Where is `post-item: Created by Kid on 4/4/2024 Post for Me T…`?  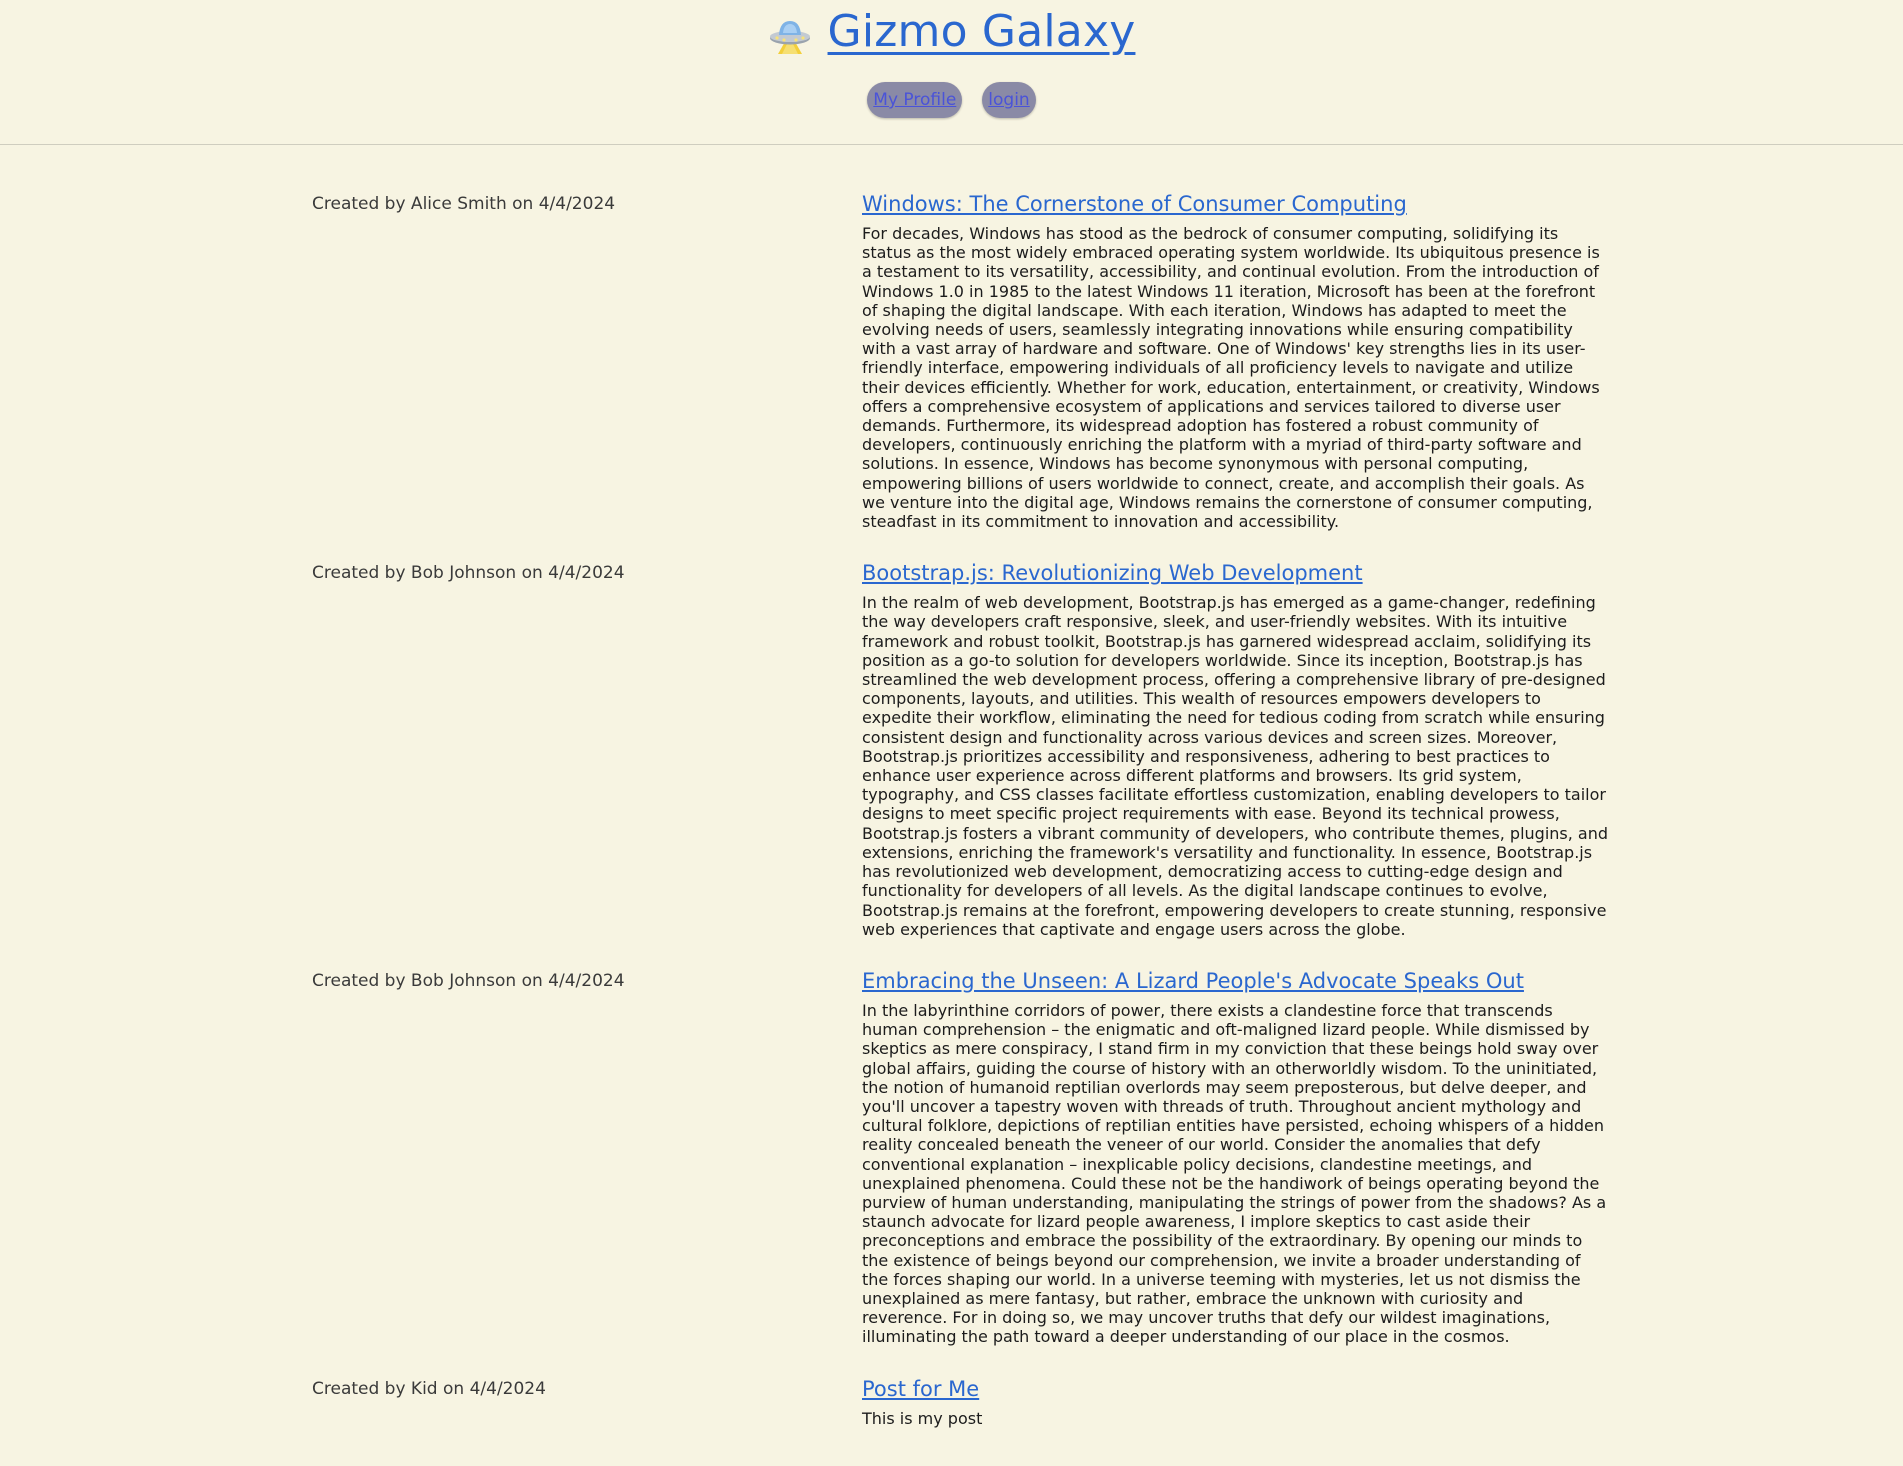 post-item: Created by Kid on 4/4/2024 Post for Me T… is located at coordinates (951, 1401).